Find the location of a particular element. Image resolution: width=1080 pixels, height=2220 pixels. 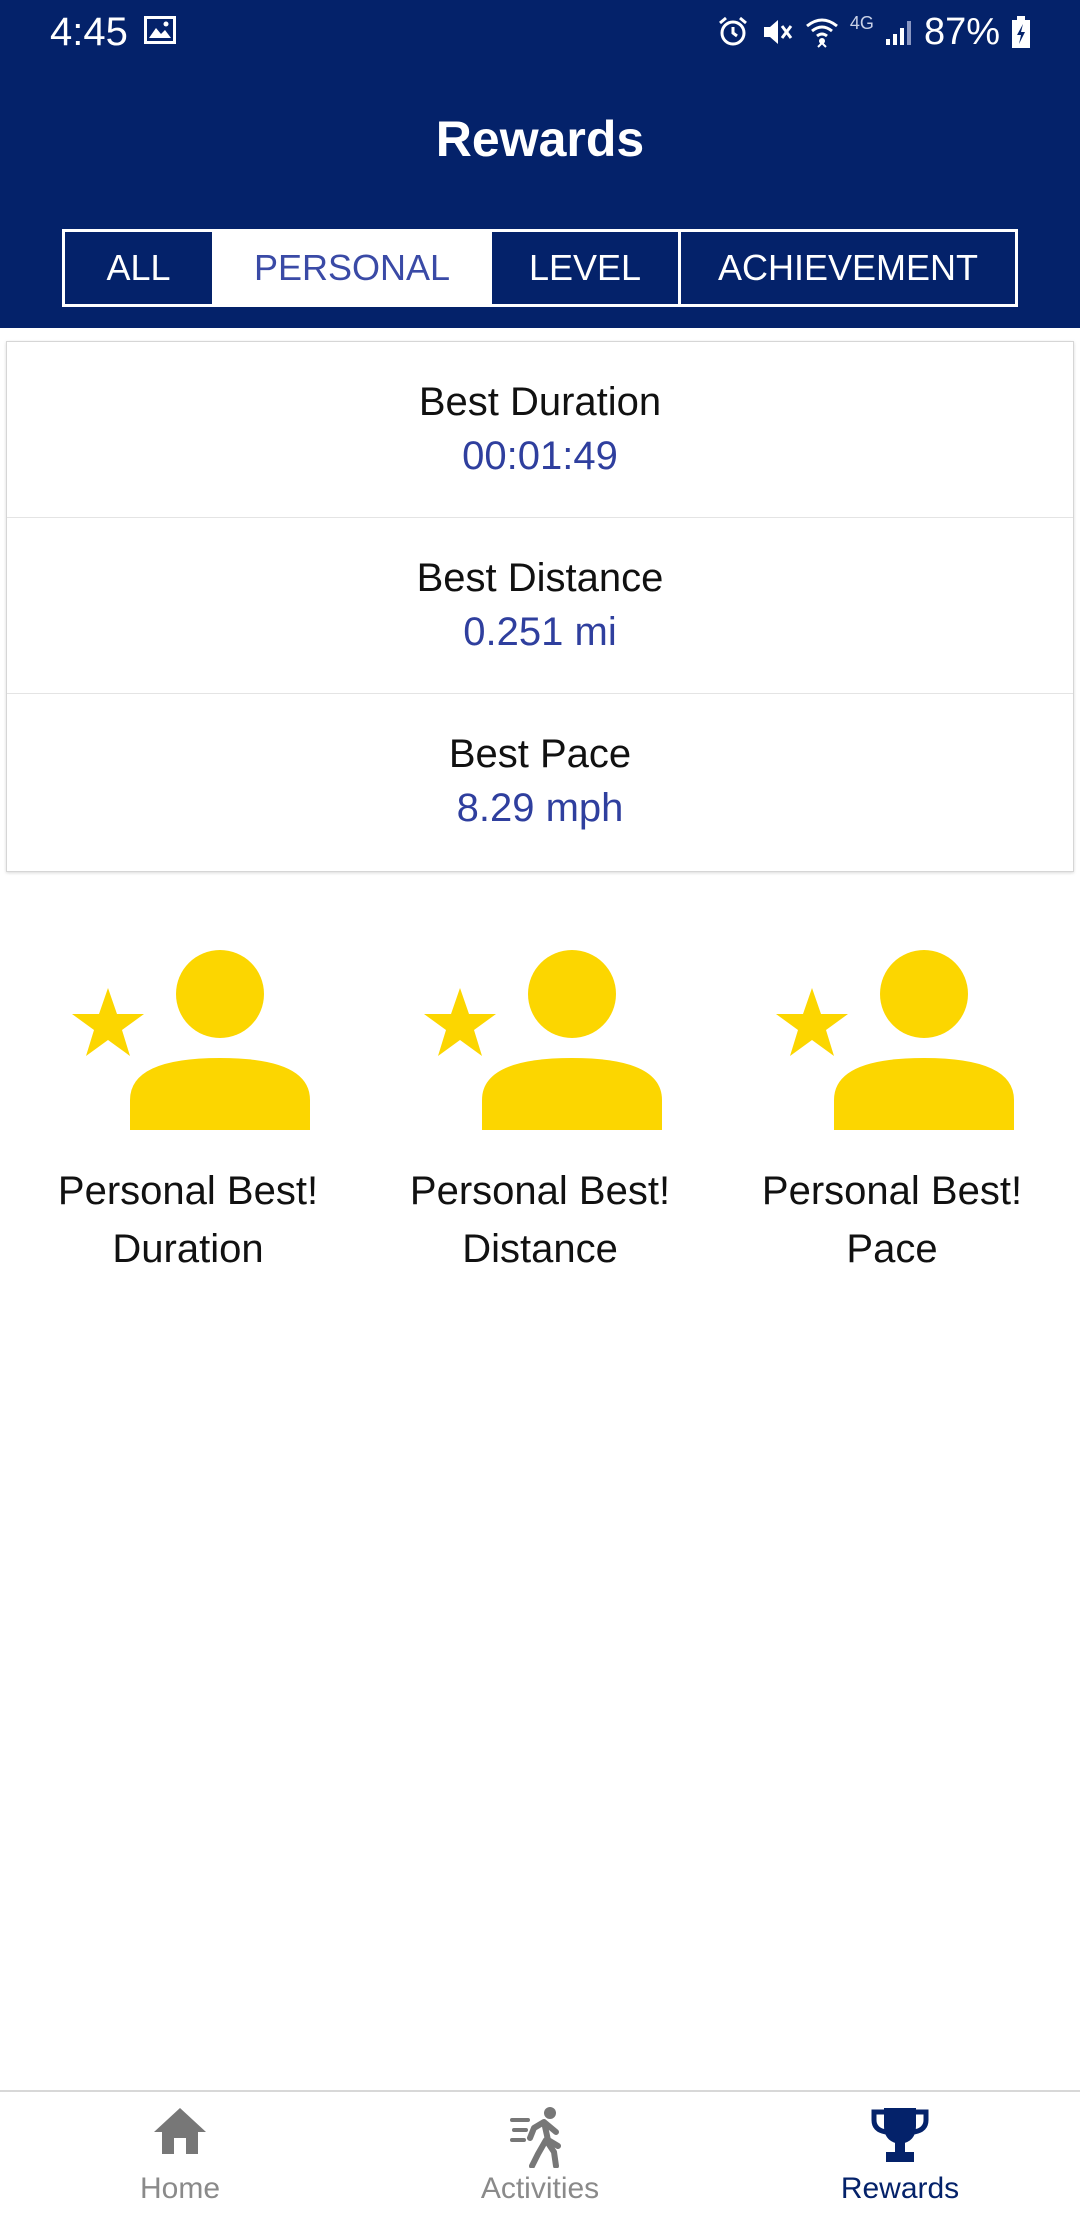

bottom-navigation: Home Activities Rewards is located at coordinates (540, 2155).